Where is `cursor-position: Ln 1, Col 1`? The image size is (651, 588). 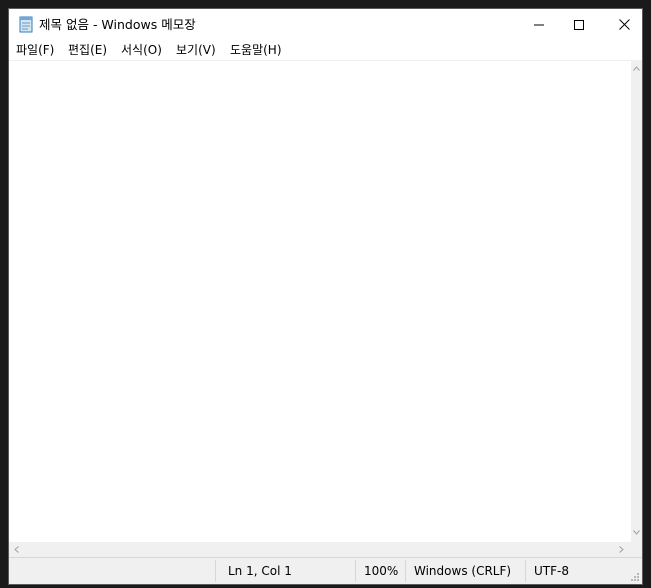 cursor-position: Ln 1, Col 1 is located at coordinates (260, 571).